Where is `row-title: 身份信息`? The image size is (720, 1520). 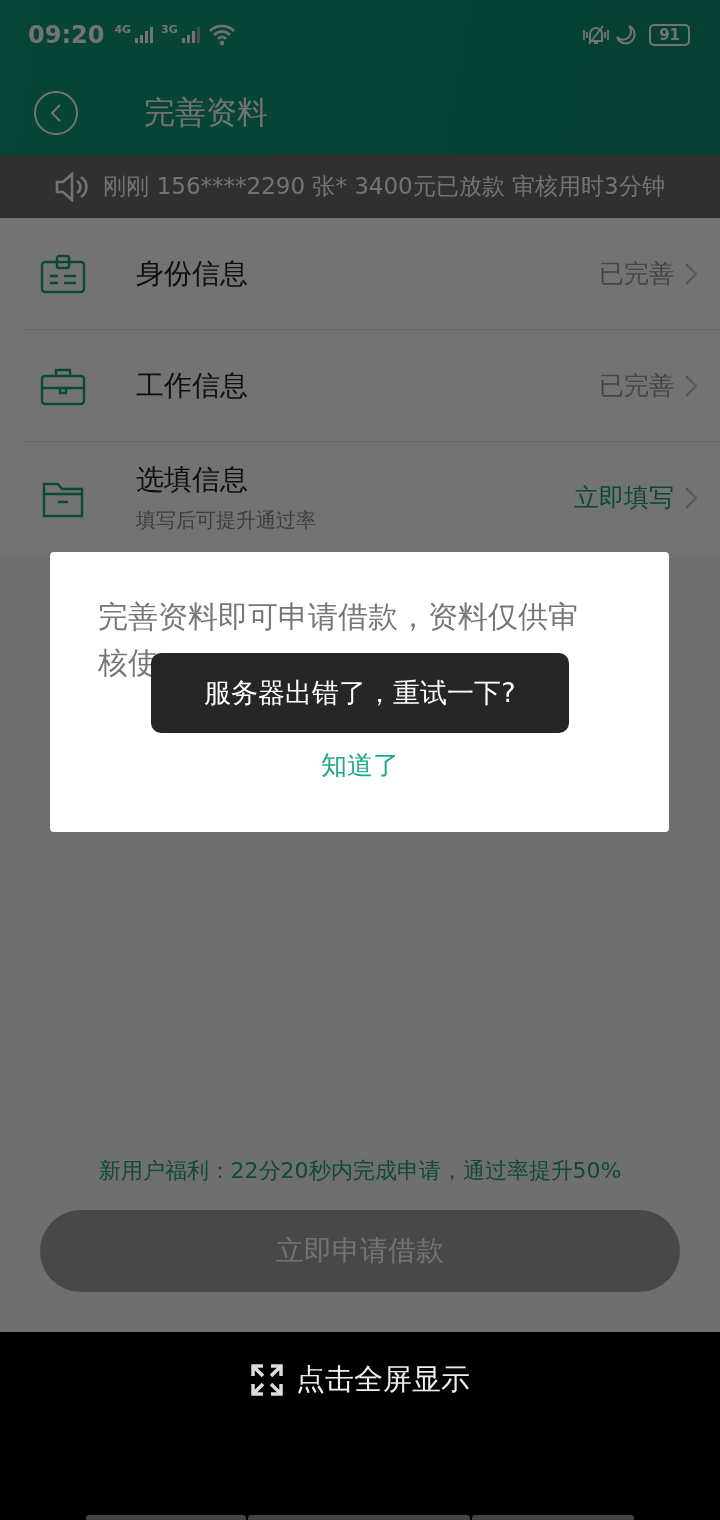 row-title: 身份信息 is located at coordinates (192, 273).